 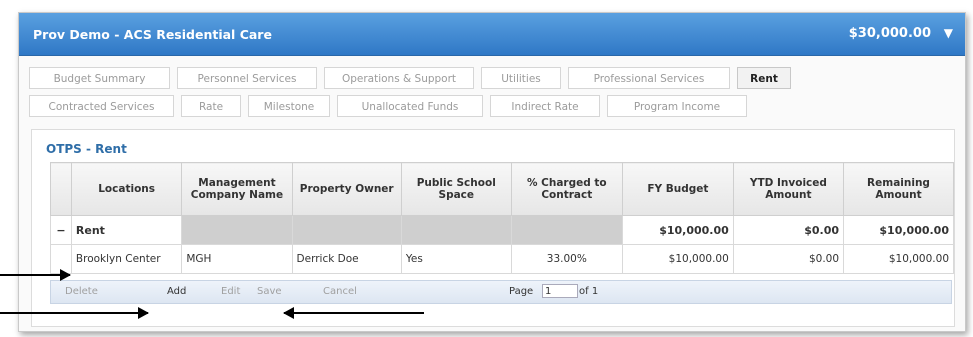 What do you see at coordinates (889, 33) in the screenshot?
I see `total-amount: $30,000.00` at bounding box center [889, 33].